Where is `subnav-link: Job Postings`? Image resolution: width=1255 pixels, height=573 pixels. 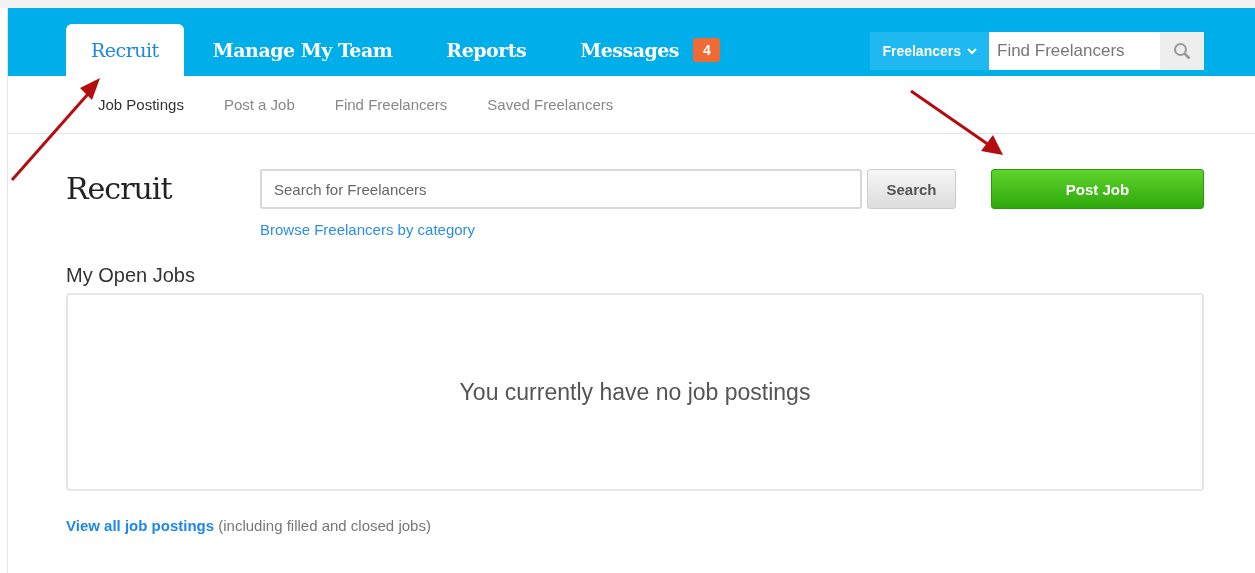
subnav-link: Job Postings is located at coordinates (141, 104).